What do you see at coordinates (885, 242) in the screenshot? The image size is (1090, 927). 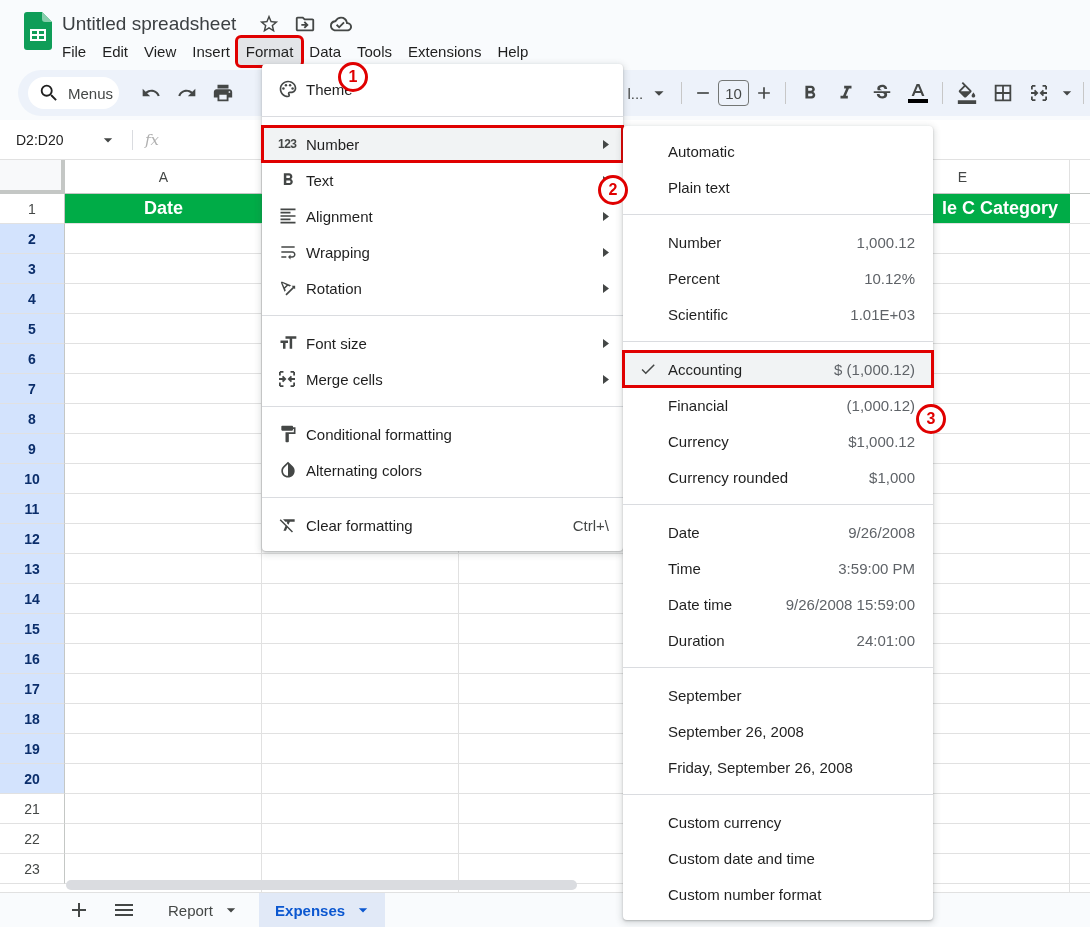 I see `format-example: 1,000.12` at bounding box center [885, 242].